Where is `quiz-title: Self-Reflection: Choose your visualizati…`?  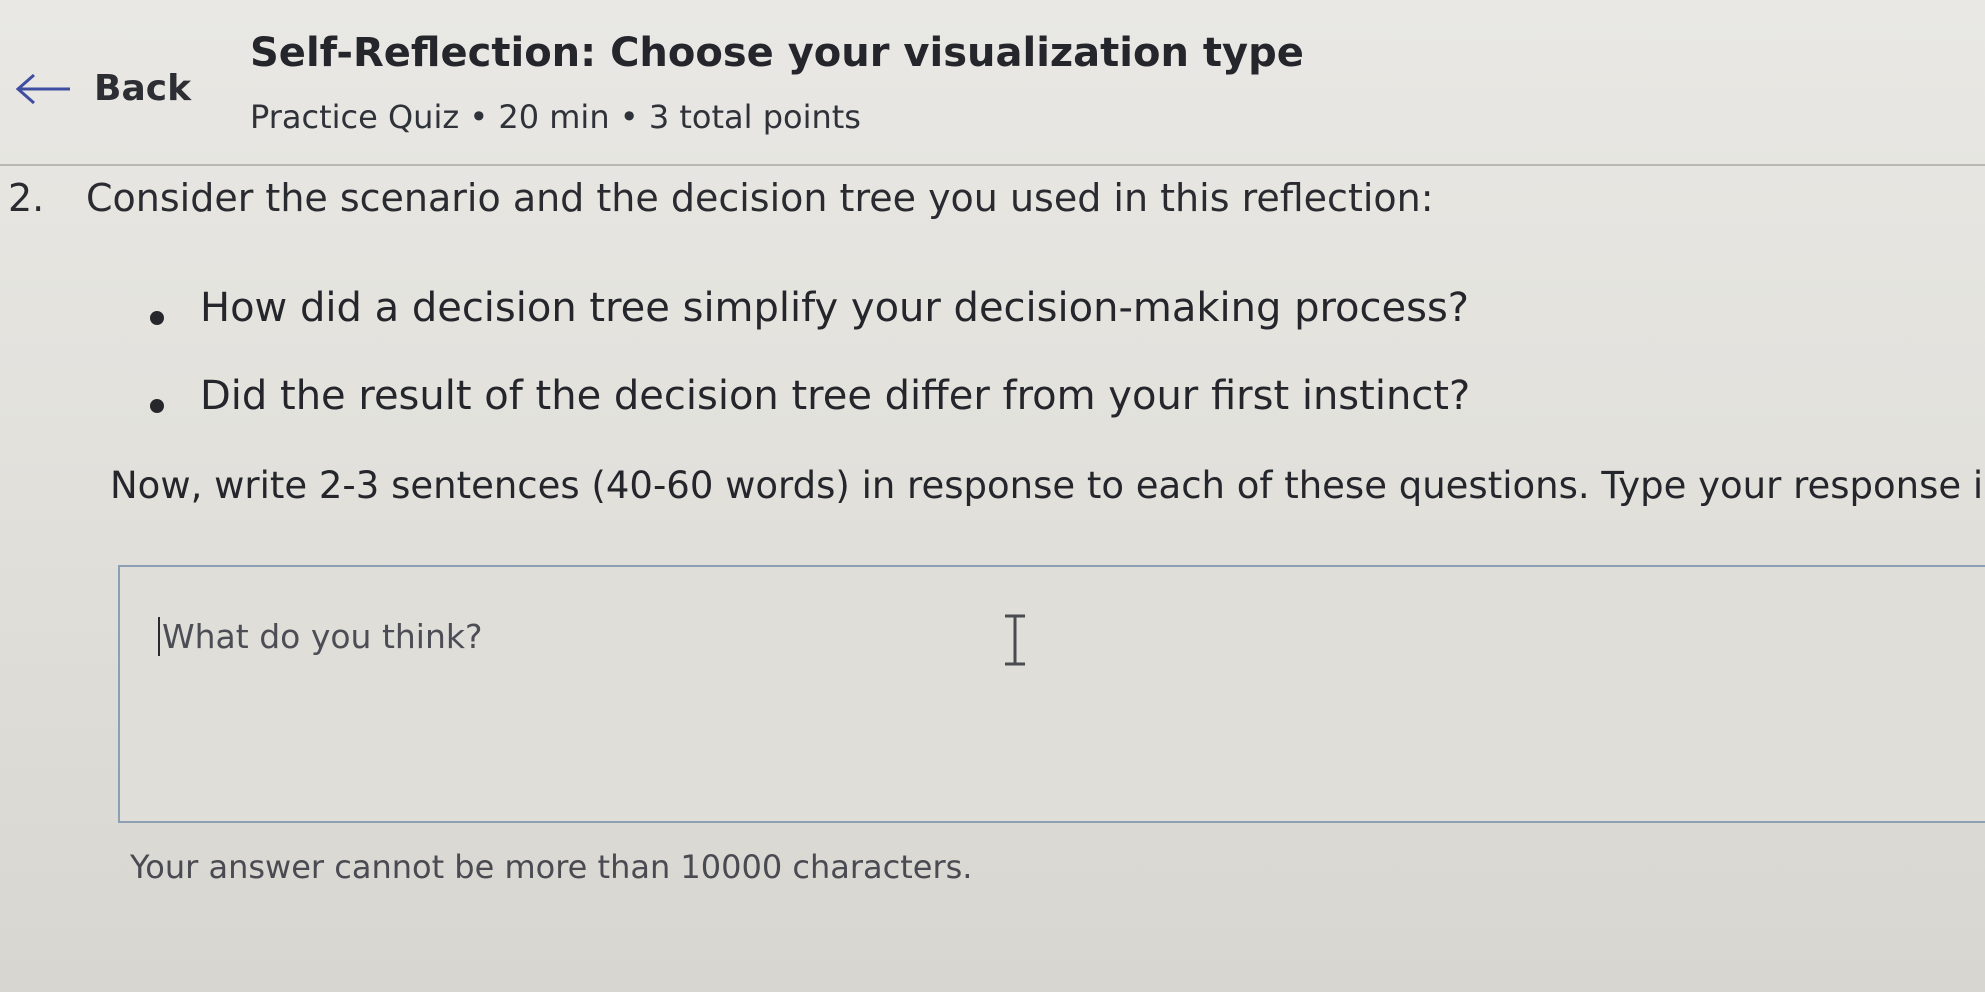 quiz-title: Self-Reflection: Choose your visualizati… is located at coordinates (777, 53).